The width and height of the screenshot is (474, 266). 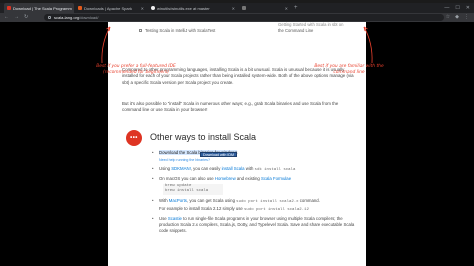 I want to click on url-field: scala-lang.org/download/, so click(x=244, y=17).